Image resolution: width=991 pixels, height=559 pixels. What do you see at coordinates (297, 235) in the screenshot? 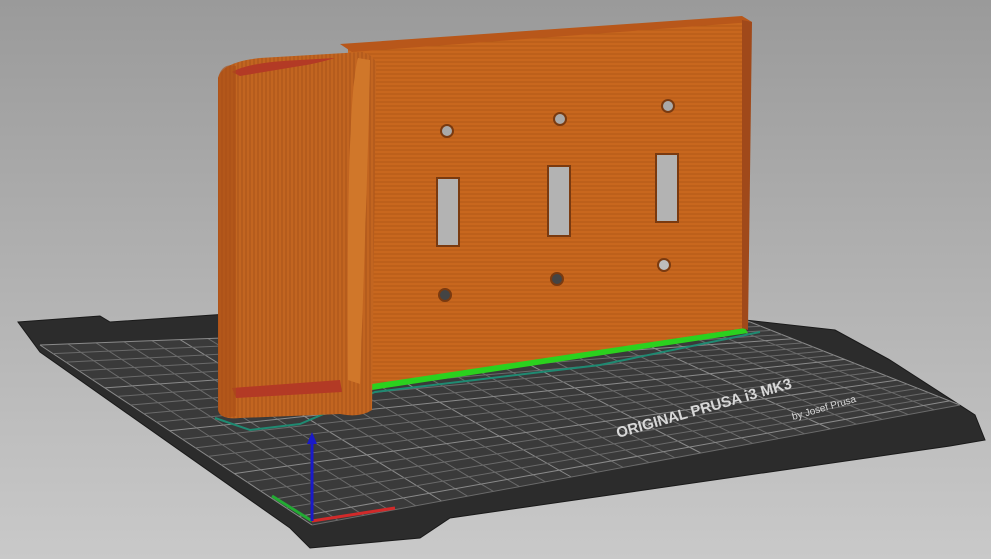
I see `model-column` at bounding box center [297, 235].